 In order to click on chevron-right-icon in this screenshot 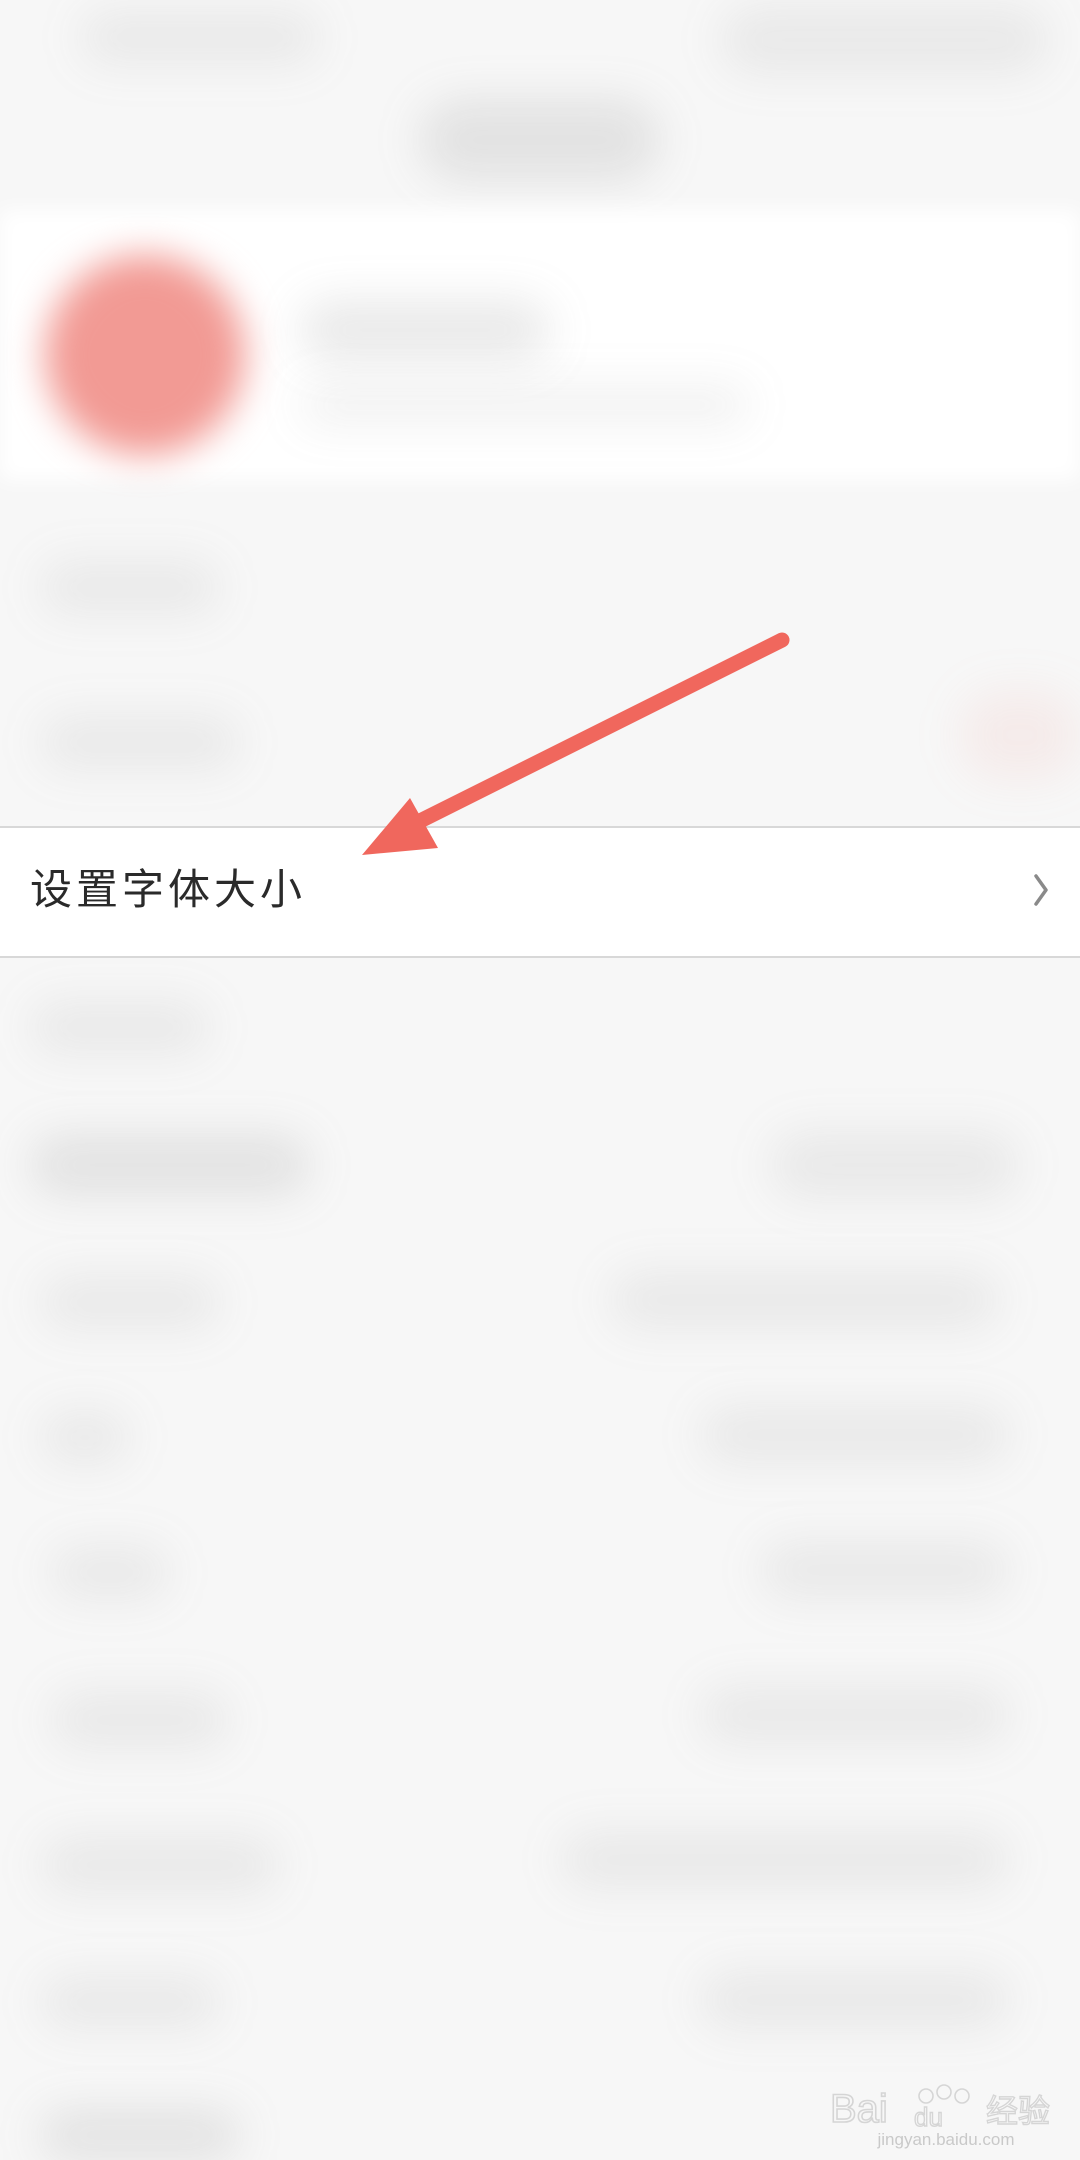, I will do `click(1041, 890)`.